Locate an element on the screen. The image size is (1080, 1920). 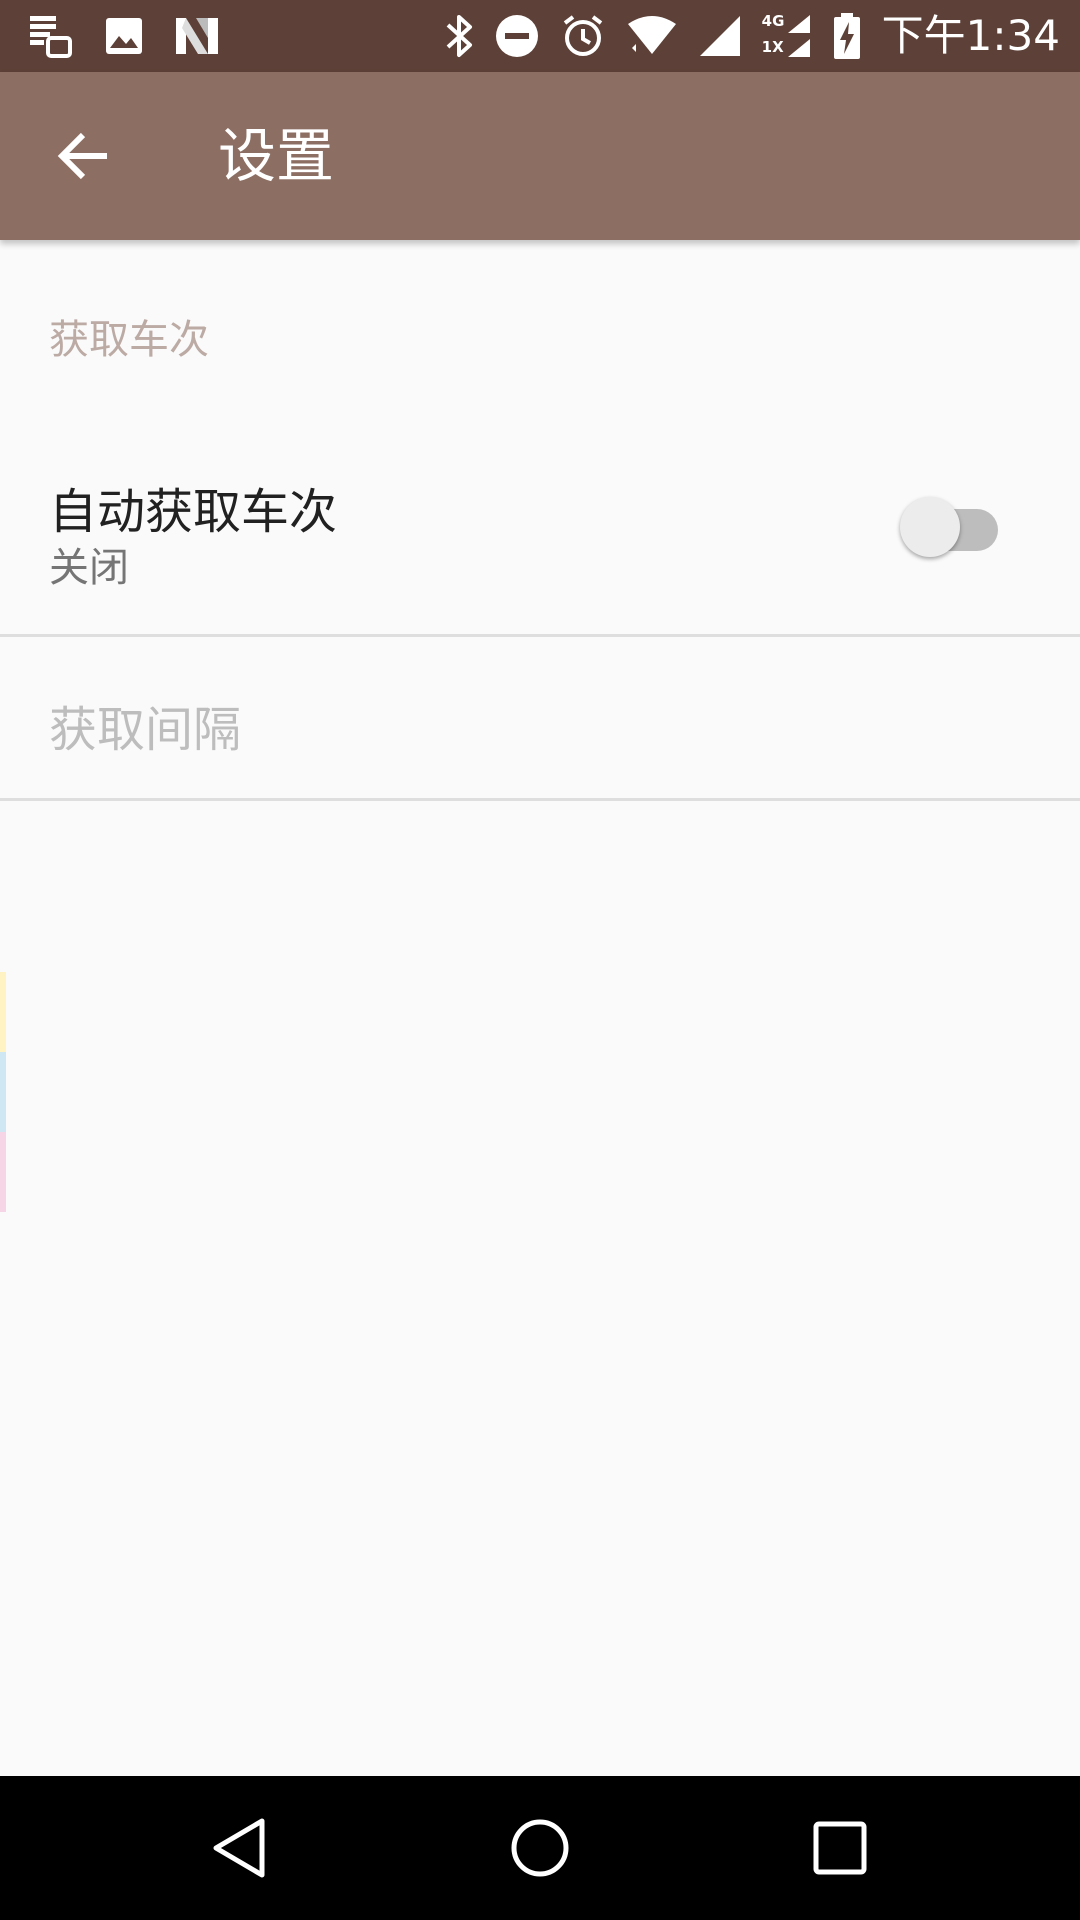
image-icon is located at coordinates (124, 36).